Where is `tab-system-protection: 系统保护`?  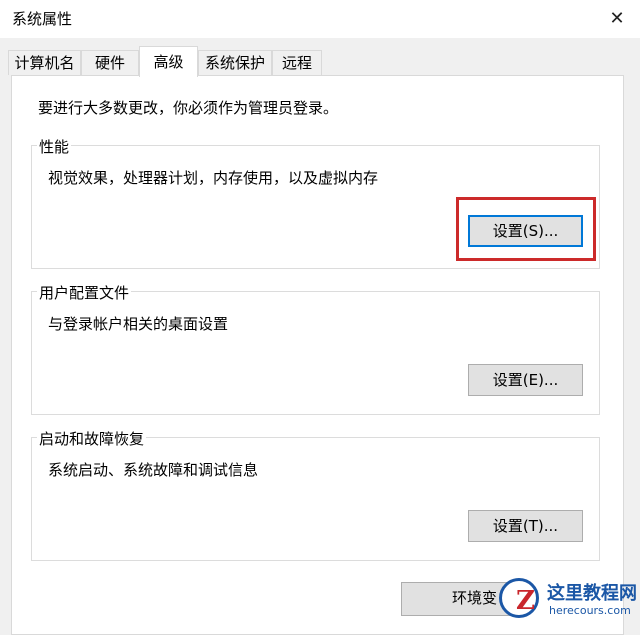
tab-system-protection: 系统保护 is located at coordinates (235, 62).